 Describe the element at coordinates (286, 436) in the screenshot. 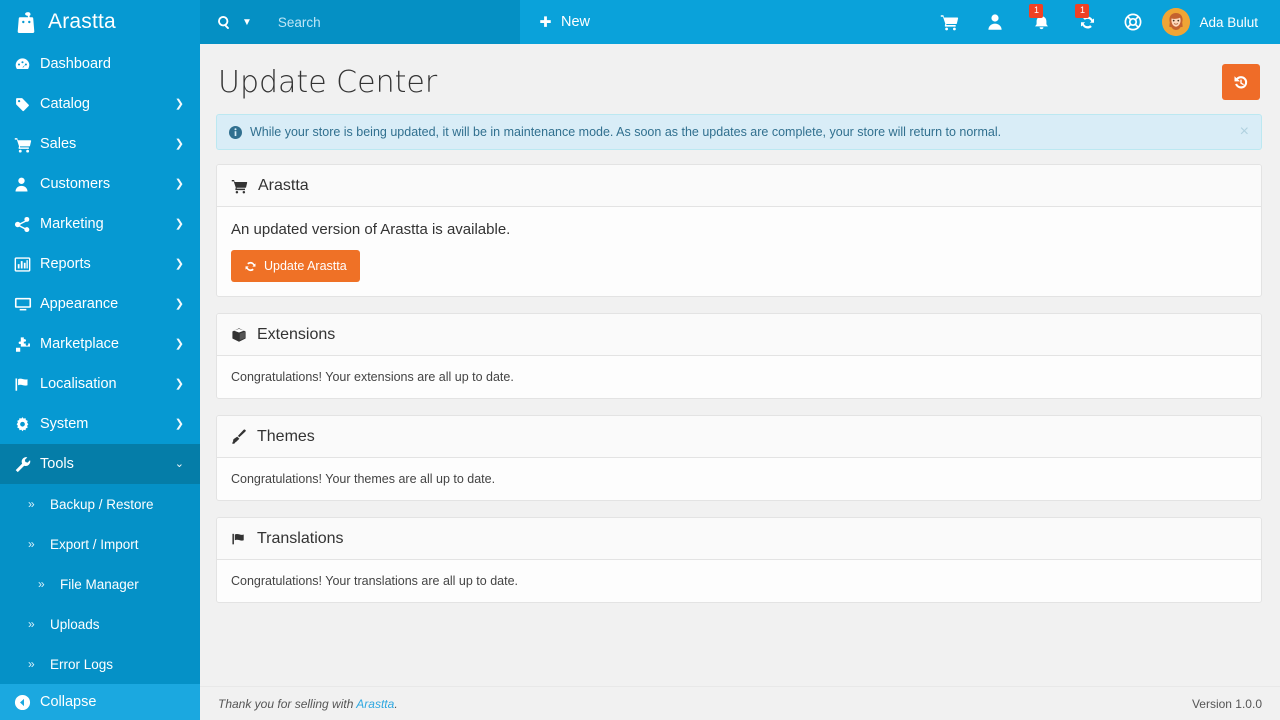

I see `panel-title: Themes` at that location.